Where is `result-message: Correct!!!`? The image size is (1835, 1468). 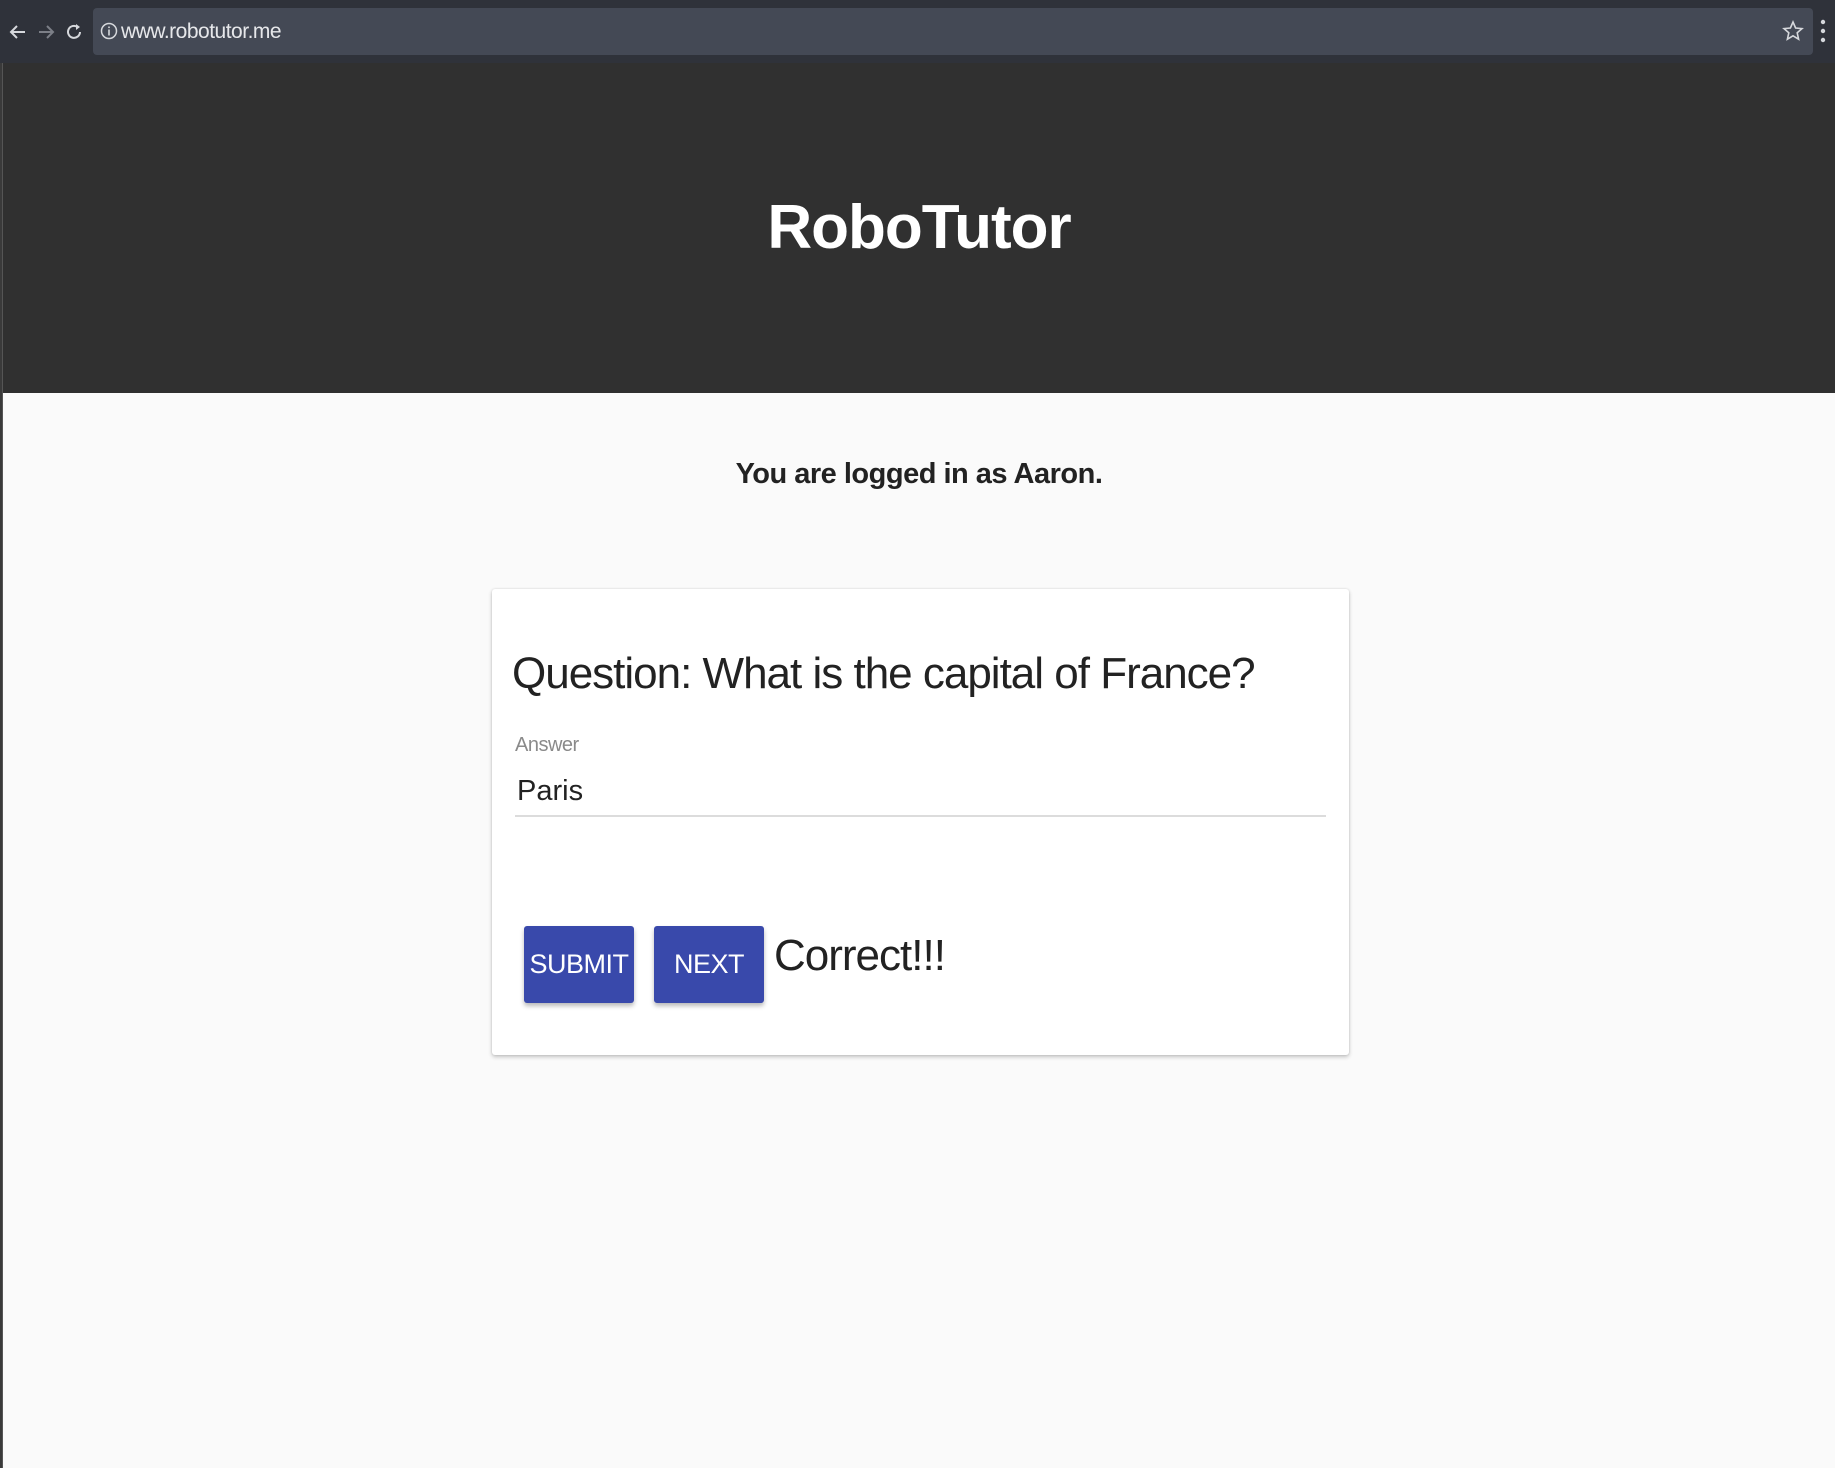
result-message: Correct!!! is located at coordinates (860, 955).